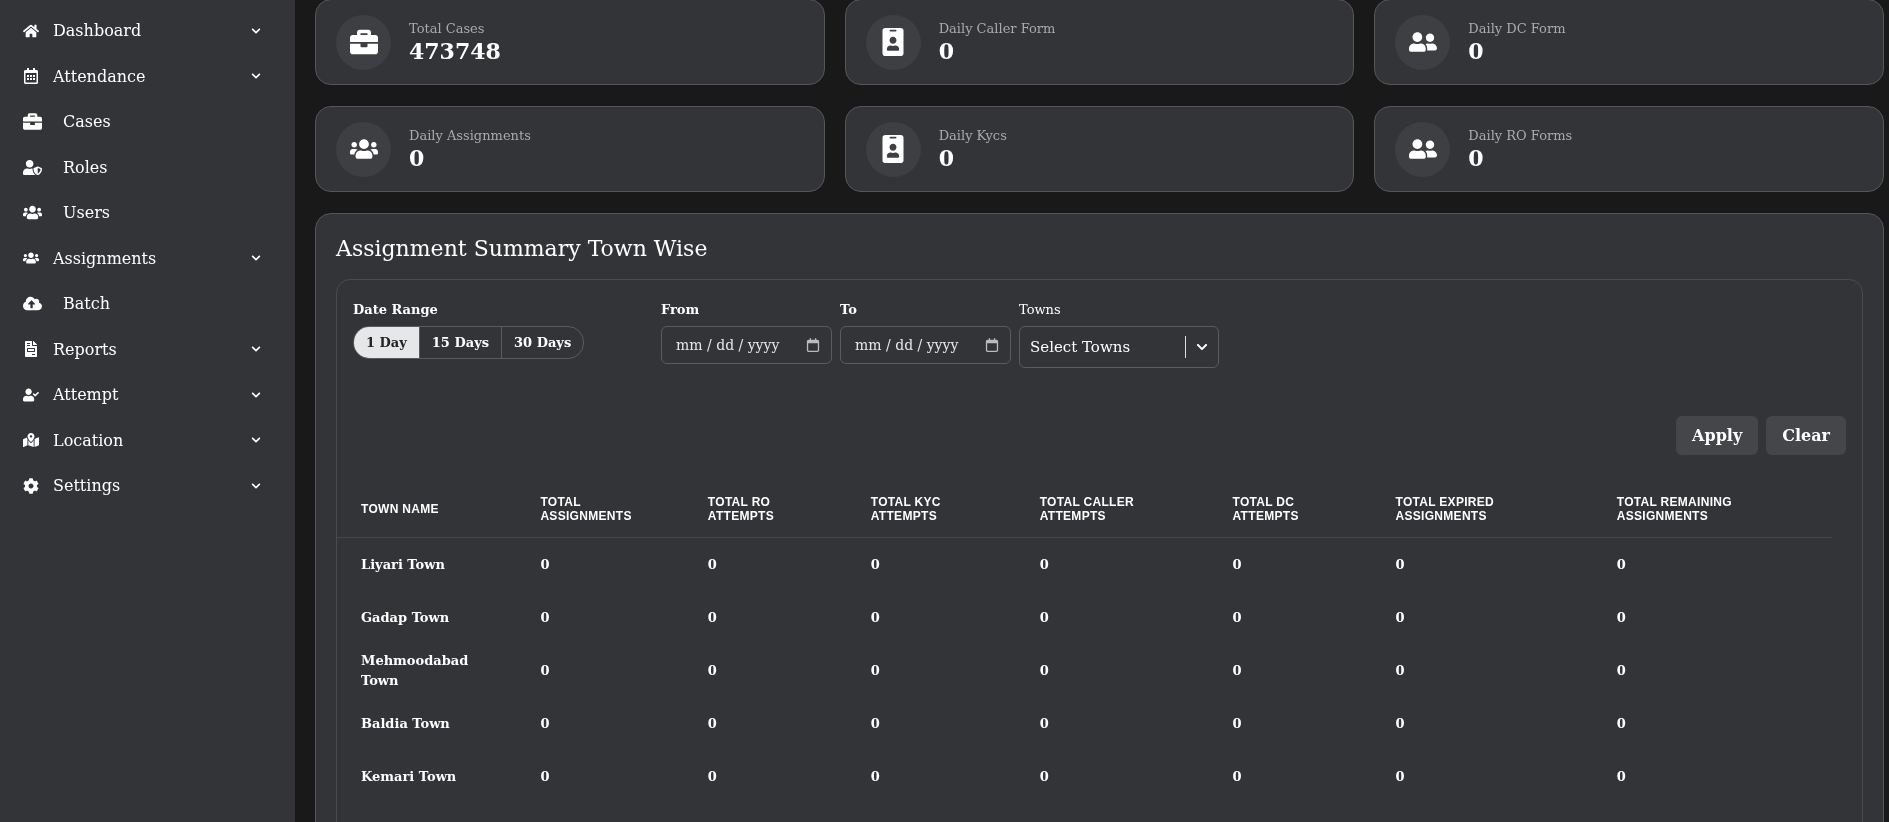 Image resolution: width=1889 pixels, height=822 pixels. I want to click on home-icon, so click(31, 30).